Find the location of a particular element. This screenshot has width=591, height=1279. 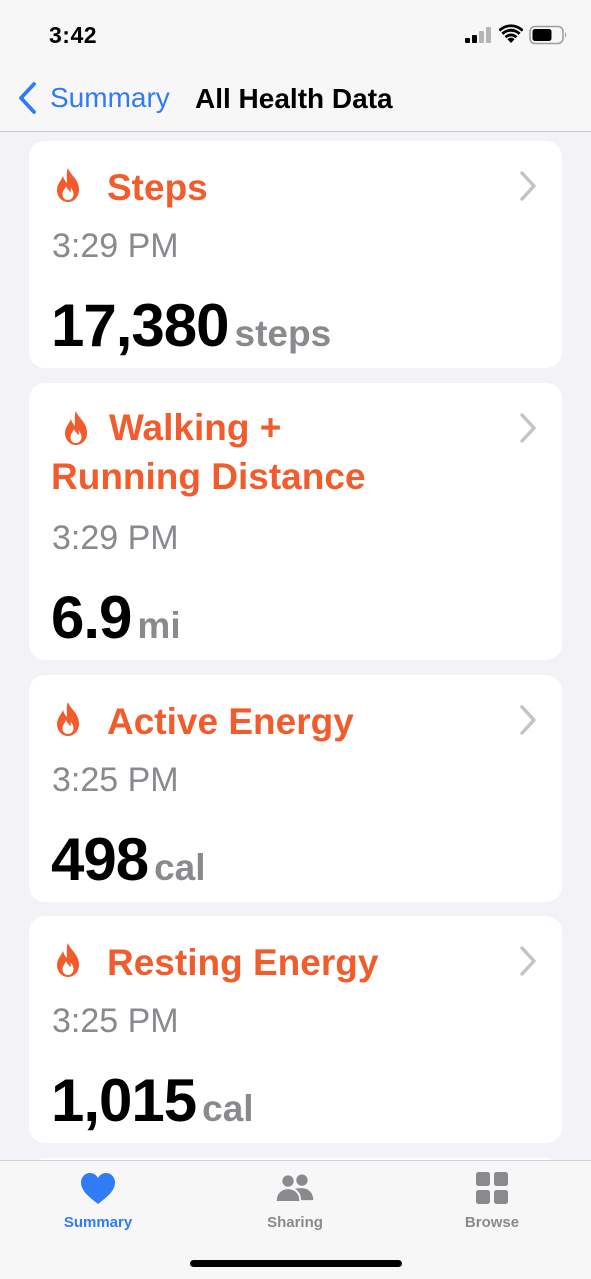

page-title: All Health Data is located at coordinates (294, 98).